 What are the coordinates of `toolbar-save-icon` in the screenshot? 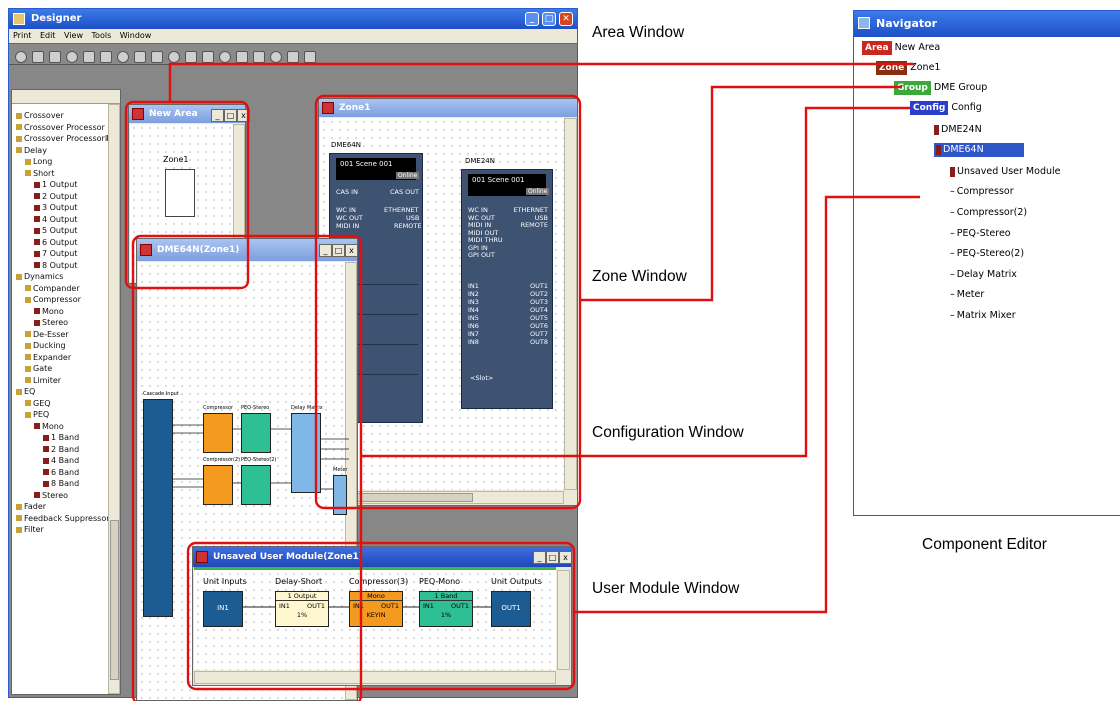 It's located at (55, 57).